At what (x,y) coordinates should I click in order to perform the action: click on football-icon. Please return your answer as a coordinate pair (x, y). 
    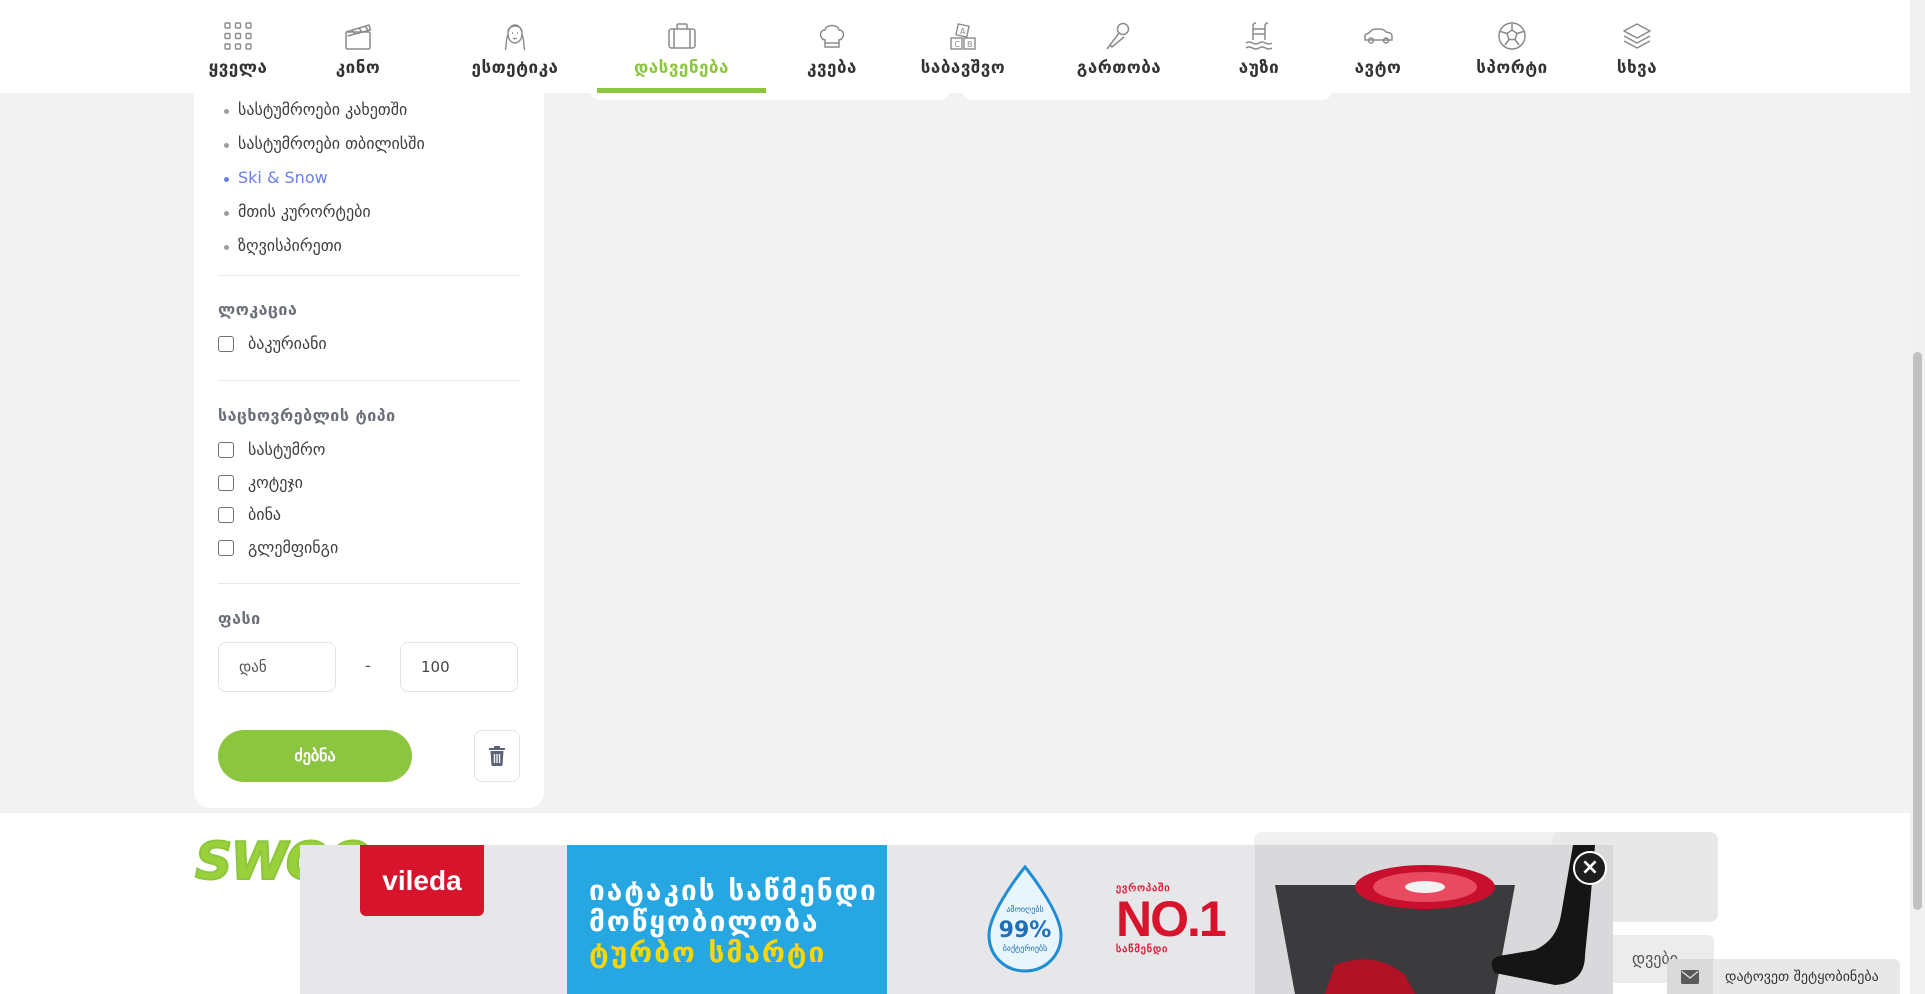
    Looking at the image, I should click on (1512, 36).